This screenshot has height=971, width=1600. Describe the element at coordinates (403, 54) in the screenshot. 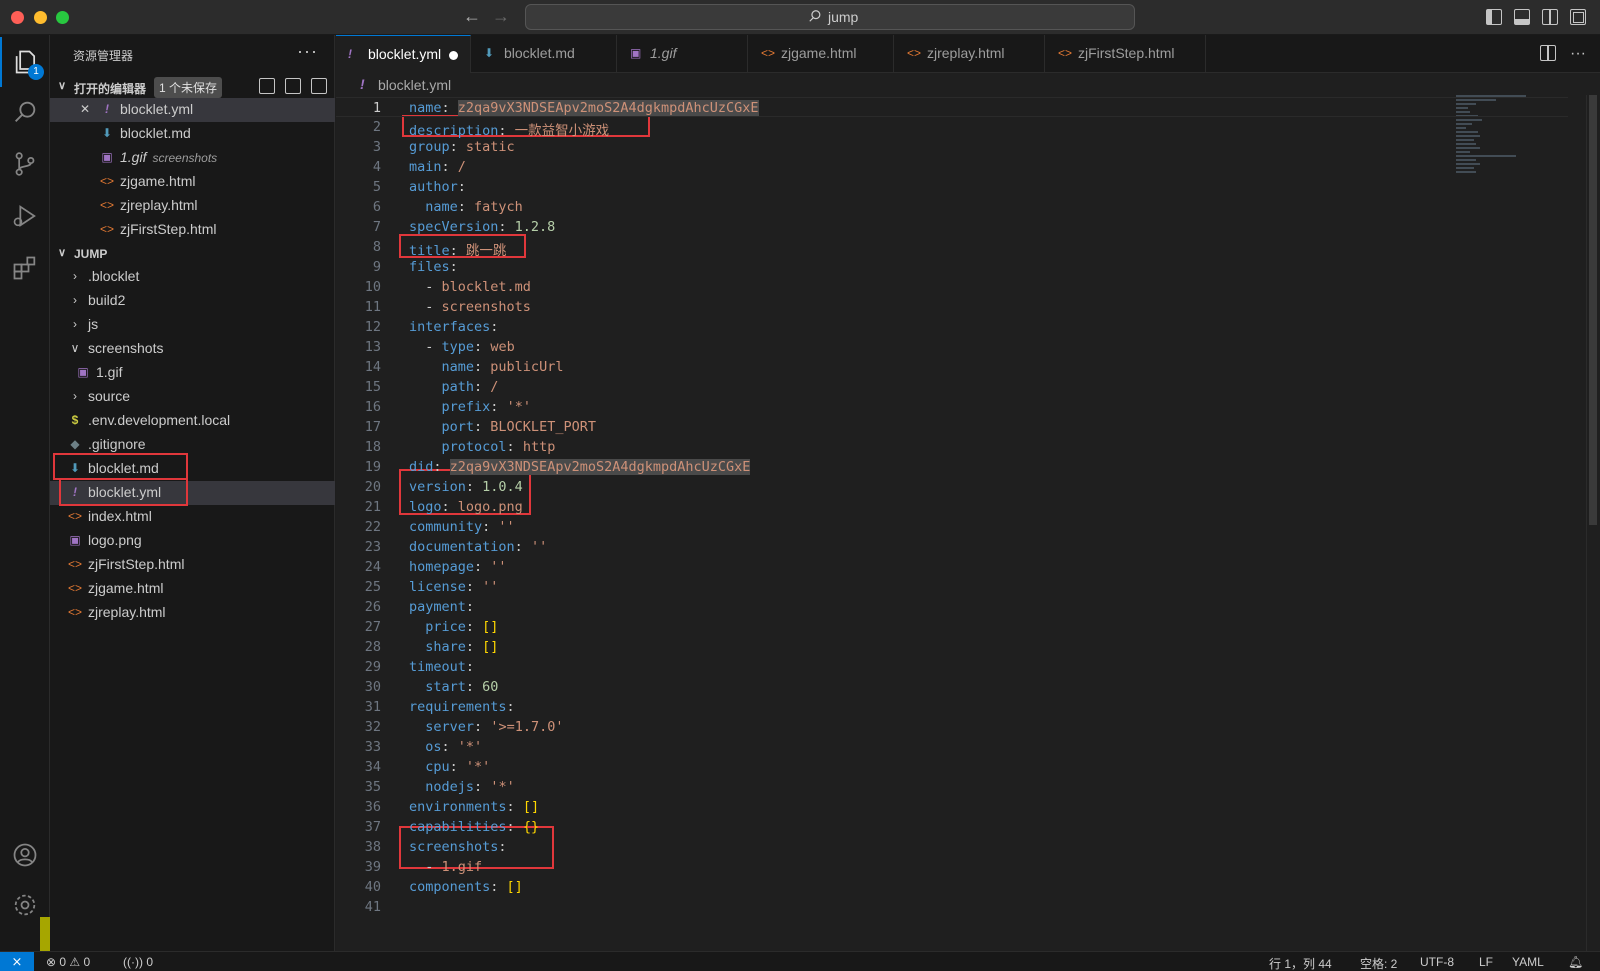

I see `tab-blocklet-yml: ! blocklet.yml` at that location.